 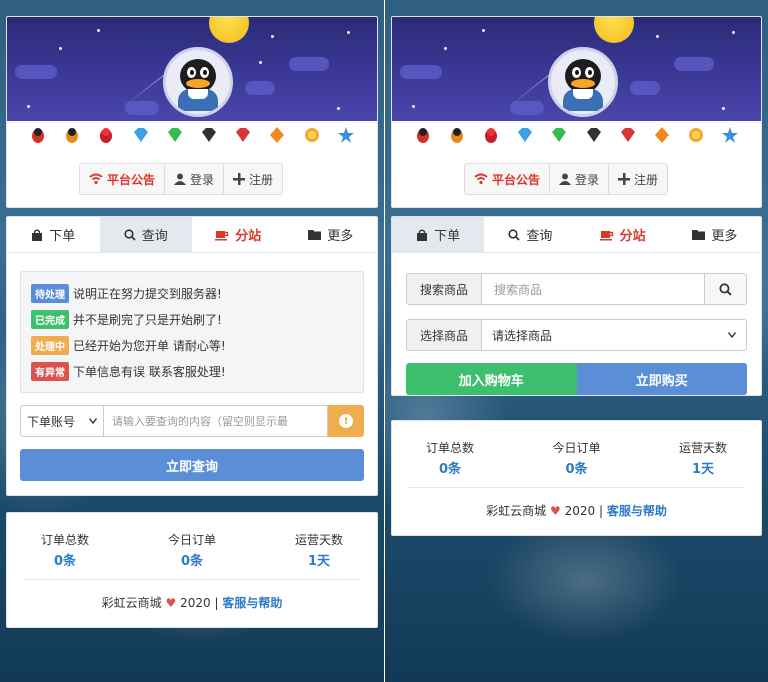 I want to click on search-button, so click(x=726, y=289).